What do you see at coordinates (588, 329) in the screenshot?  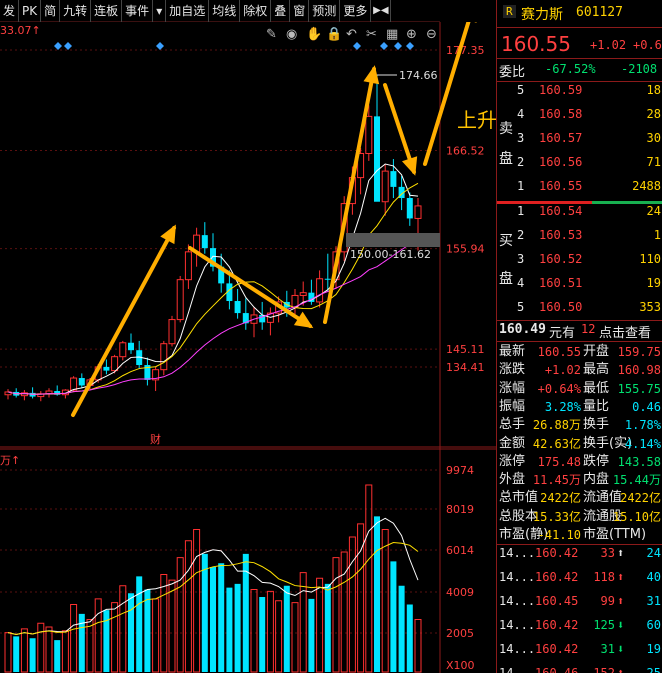 I see `quote-line-count: 12` at bounding box center [588, 329].